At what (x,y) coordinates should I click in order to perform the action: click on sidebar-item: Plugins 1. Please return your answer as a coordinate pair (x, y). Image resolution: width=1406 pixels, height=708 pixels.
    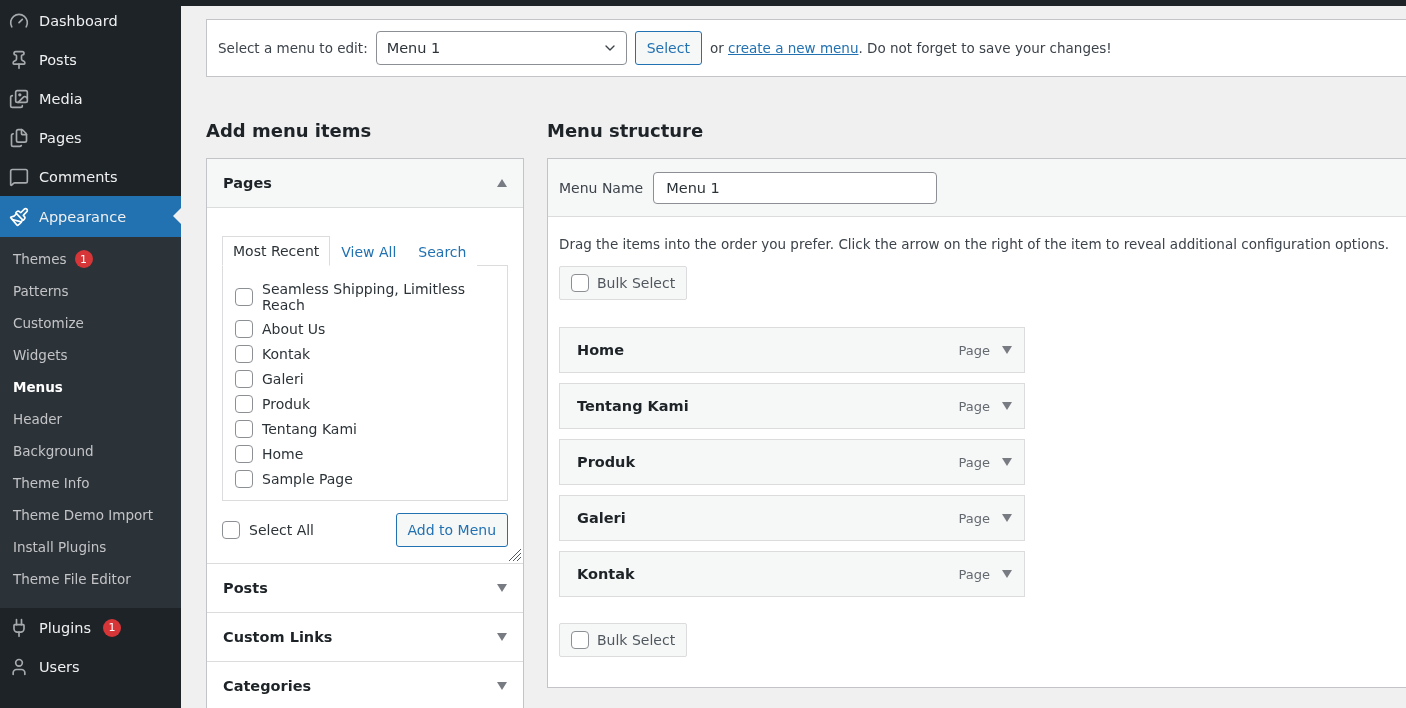
    Looking at the image, I should click on (90, 627).